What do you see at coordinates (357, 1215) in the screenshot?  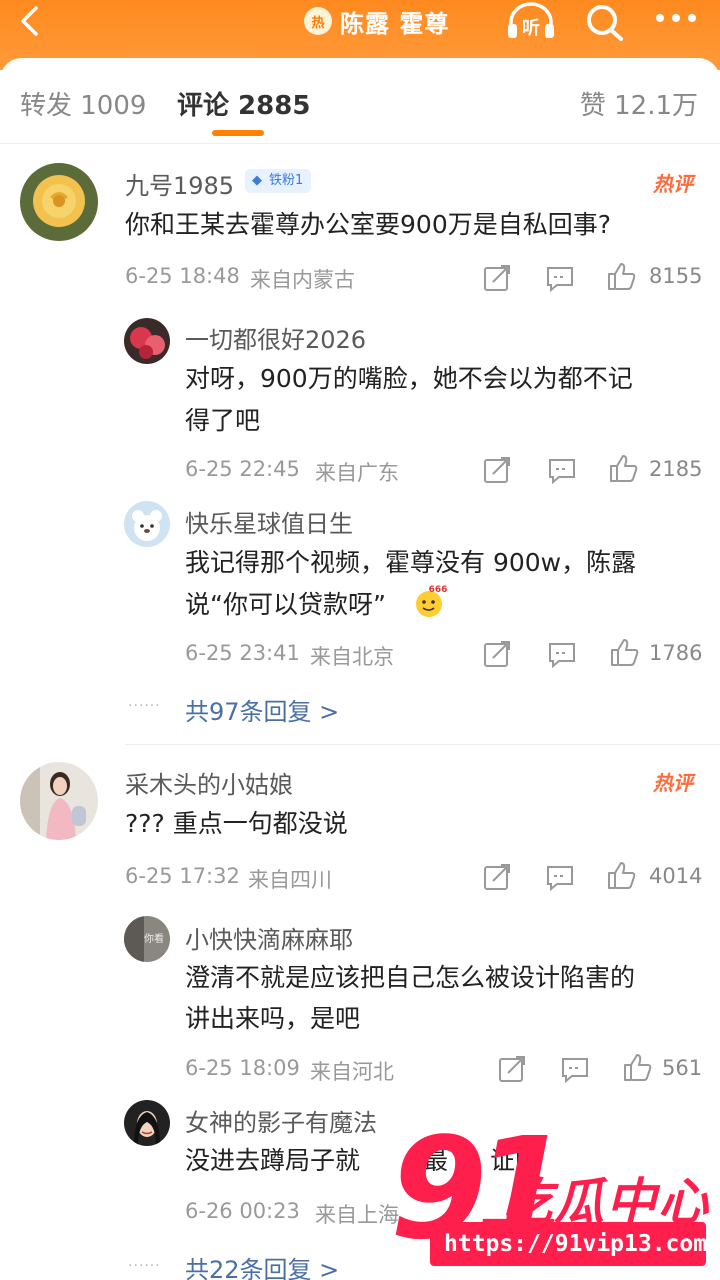 I see `reply-location: 来自上海` at bounding box center [357, 1215].